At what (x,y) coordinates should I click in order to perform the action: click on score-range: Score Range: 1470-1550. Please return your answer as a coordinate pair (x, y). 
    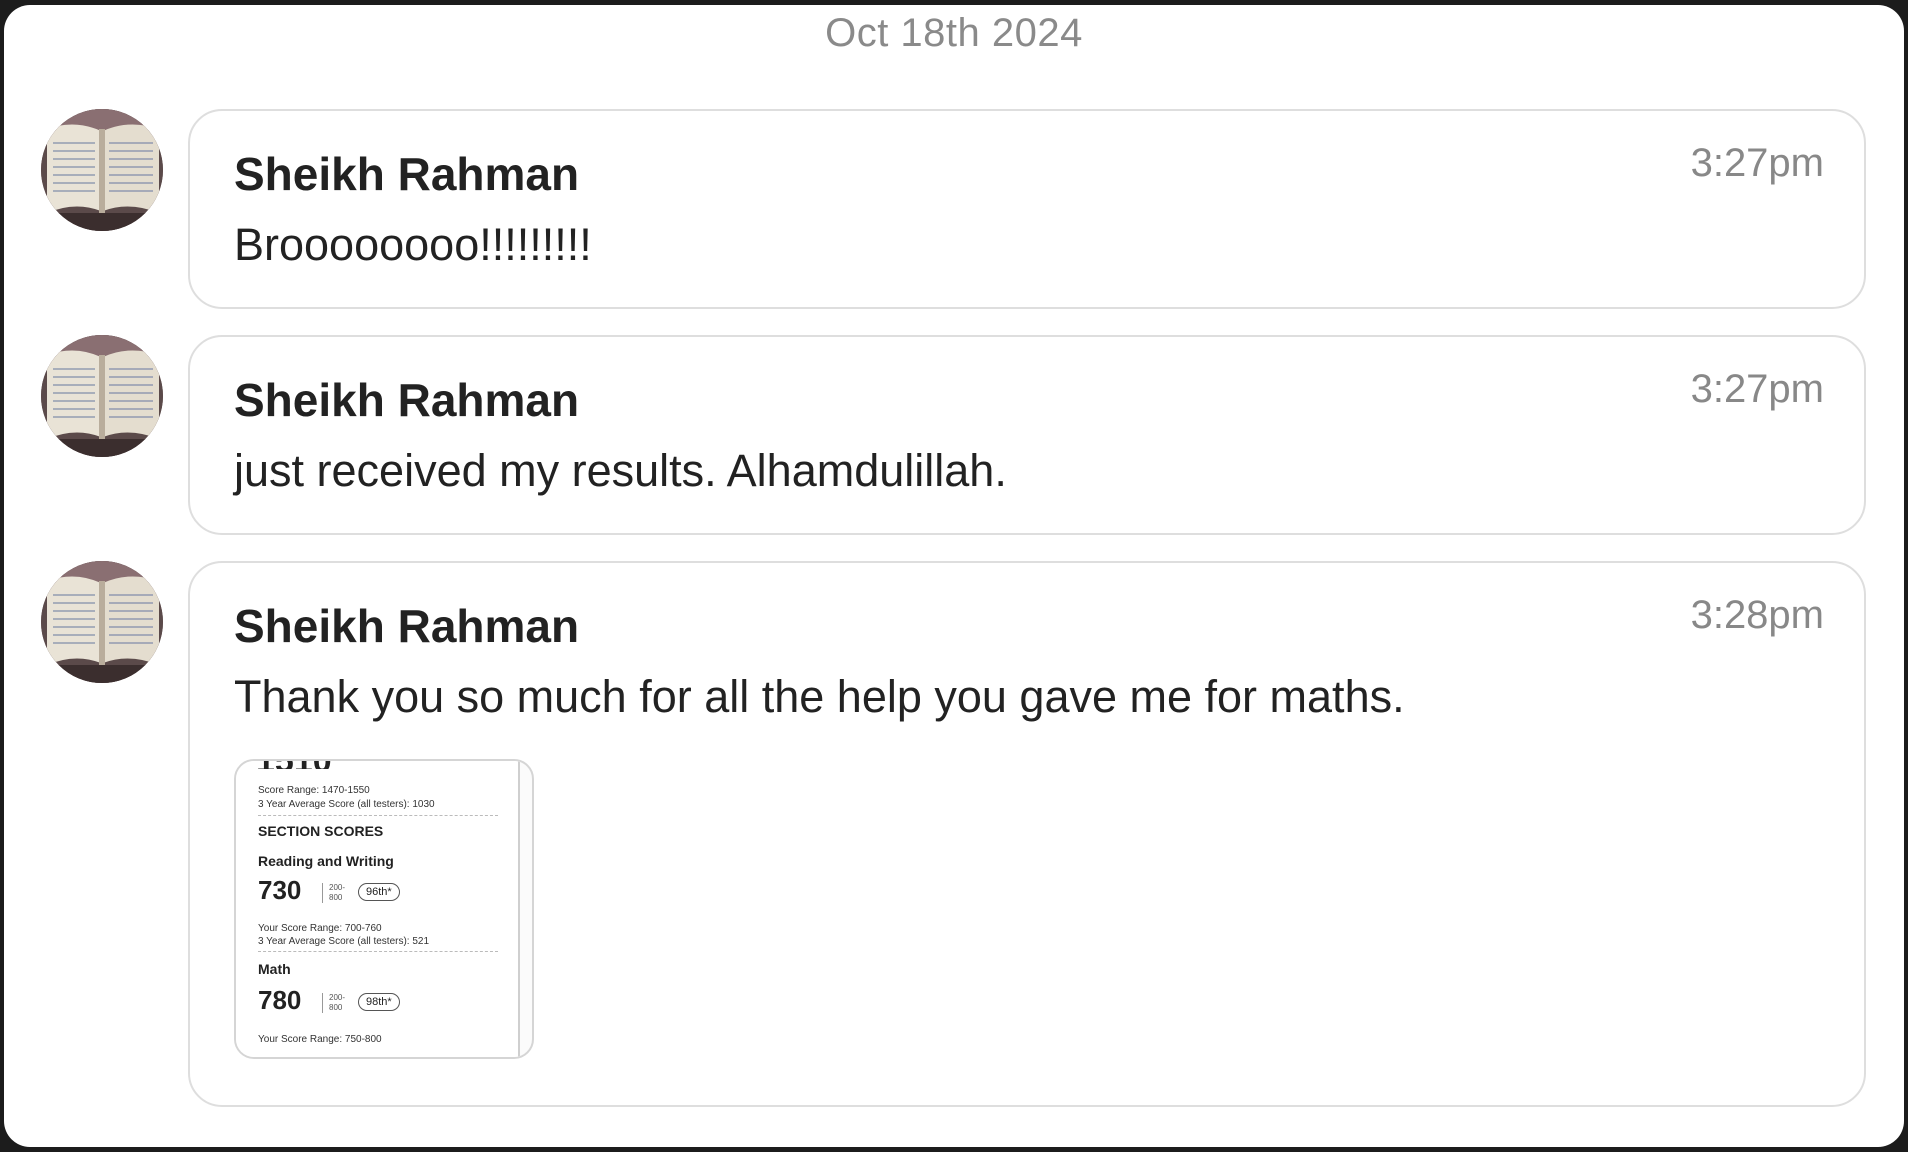
    Looking at the image, I should click on (314, 790).